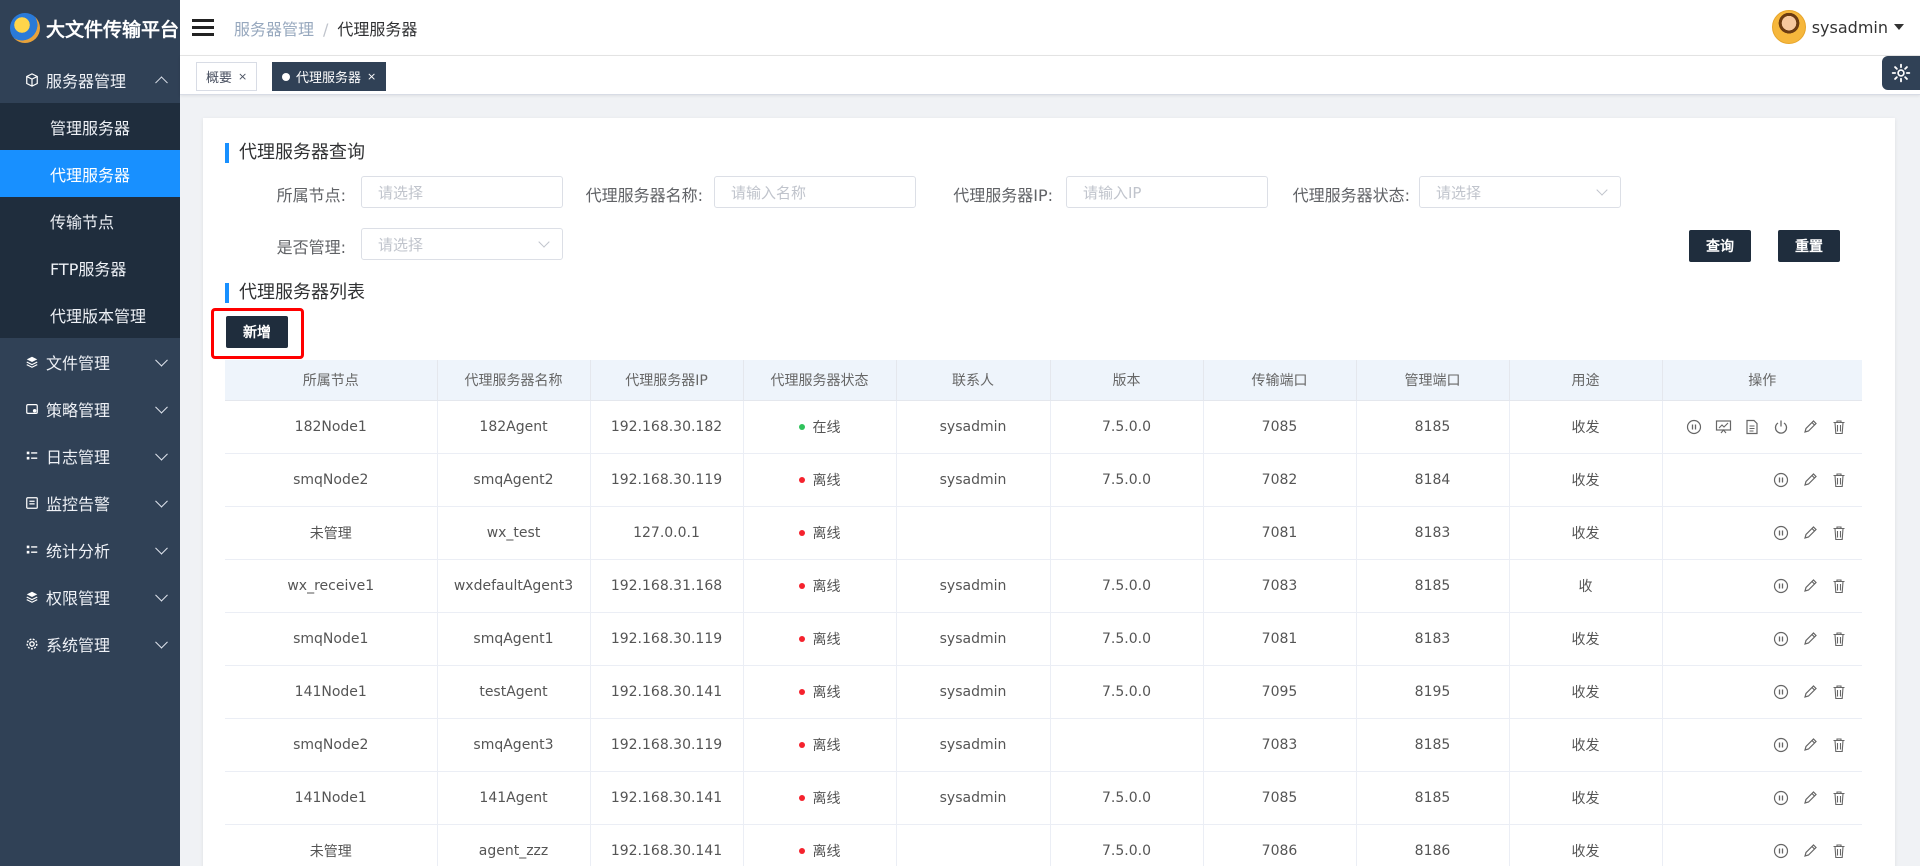  Describe the element at coordinates (819, 851) in the screenshot. I see `status-badge: 离线` at that location.